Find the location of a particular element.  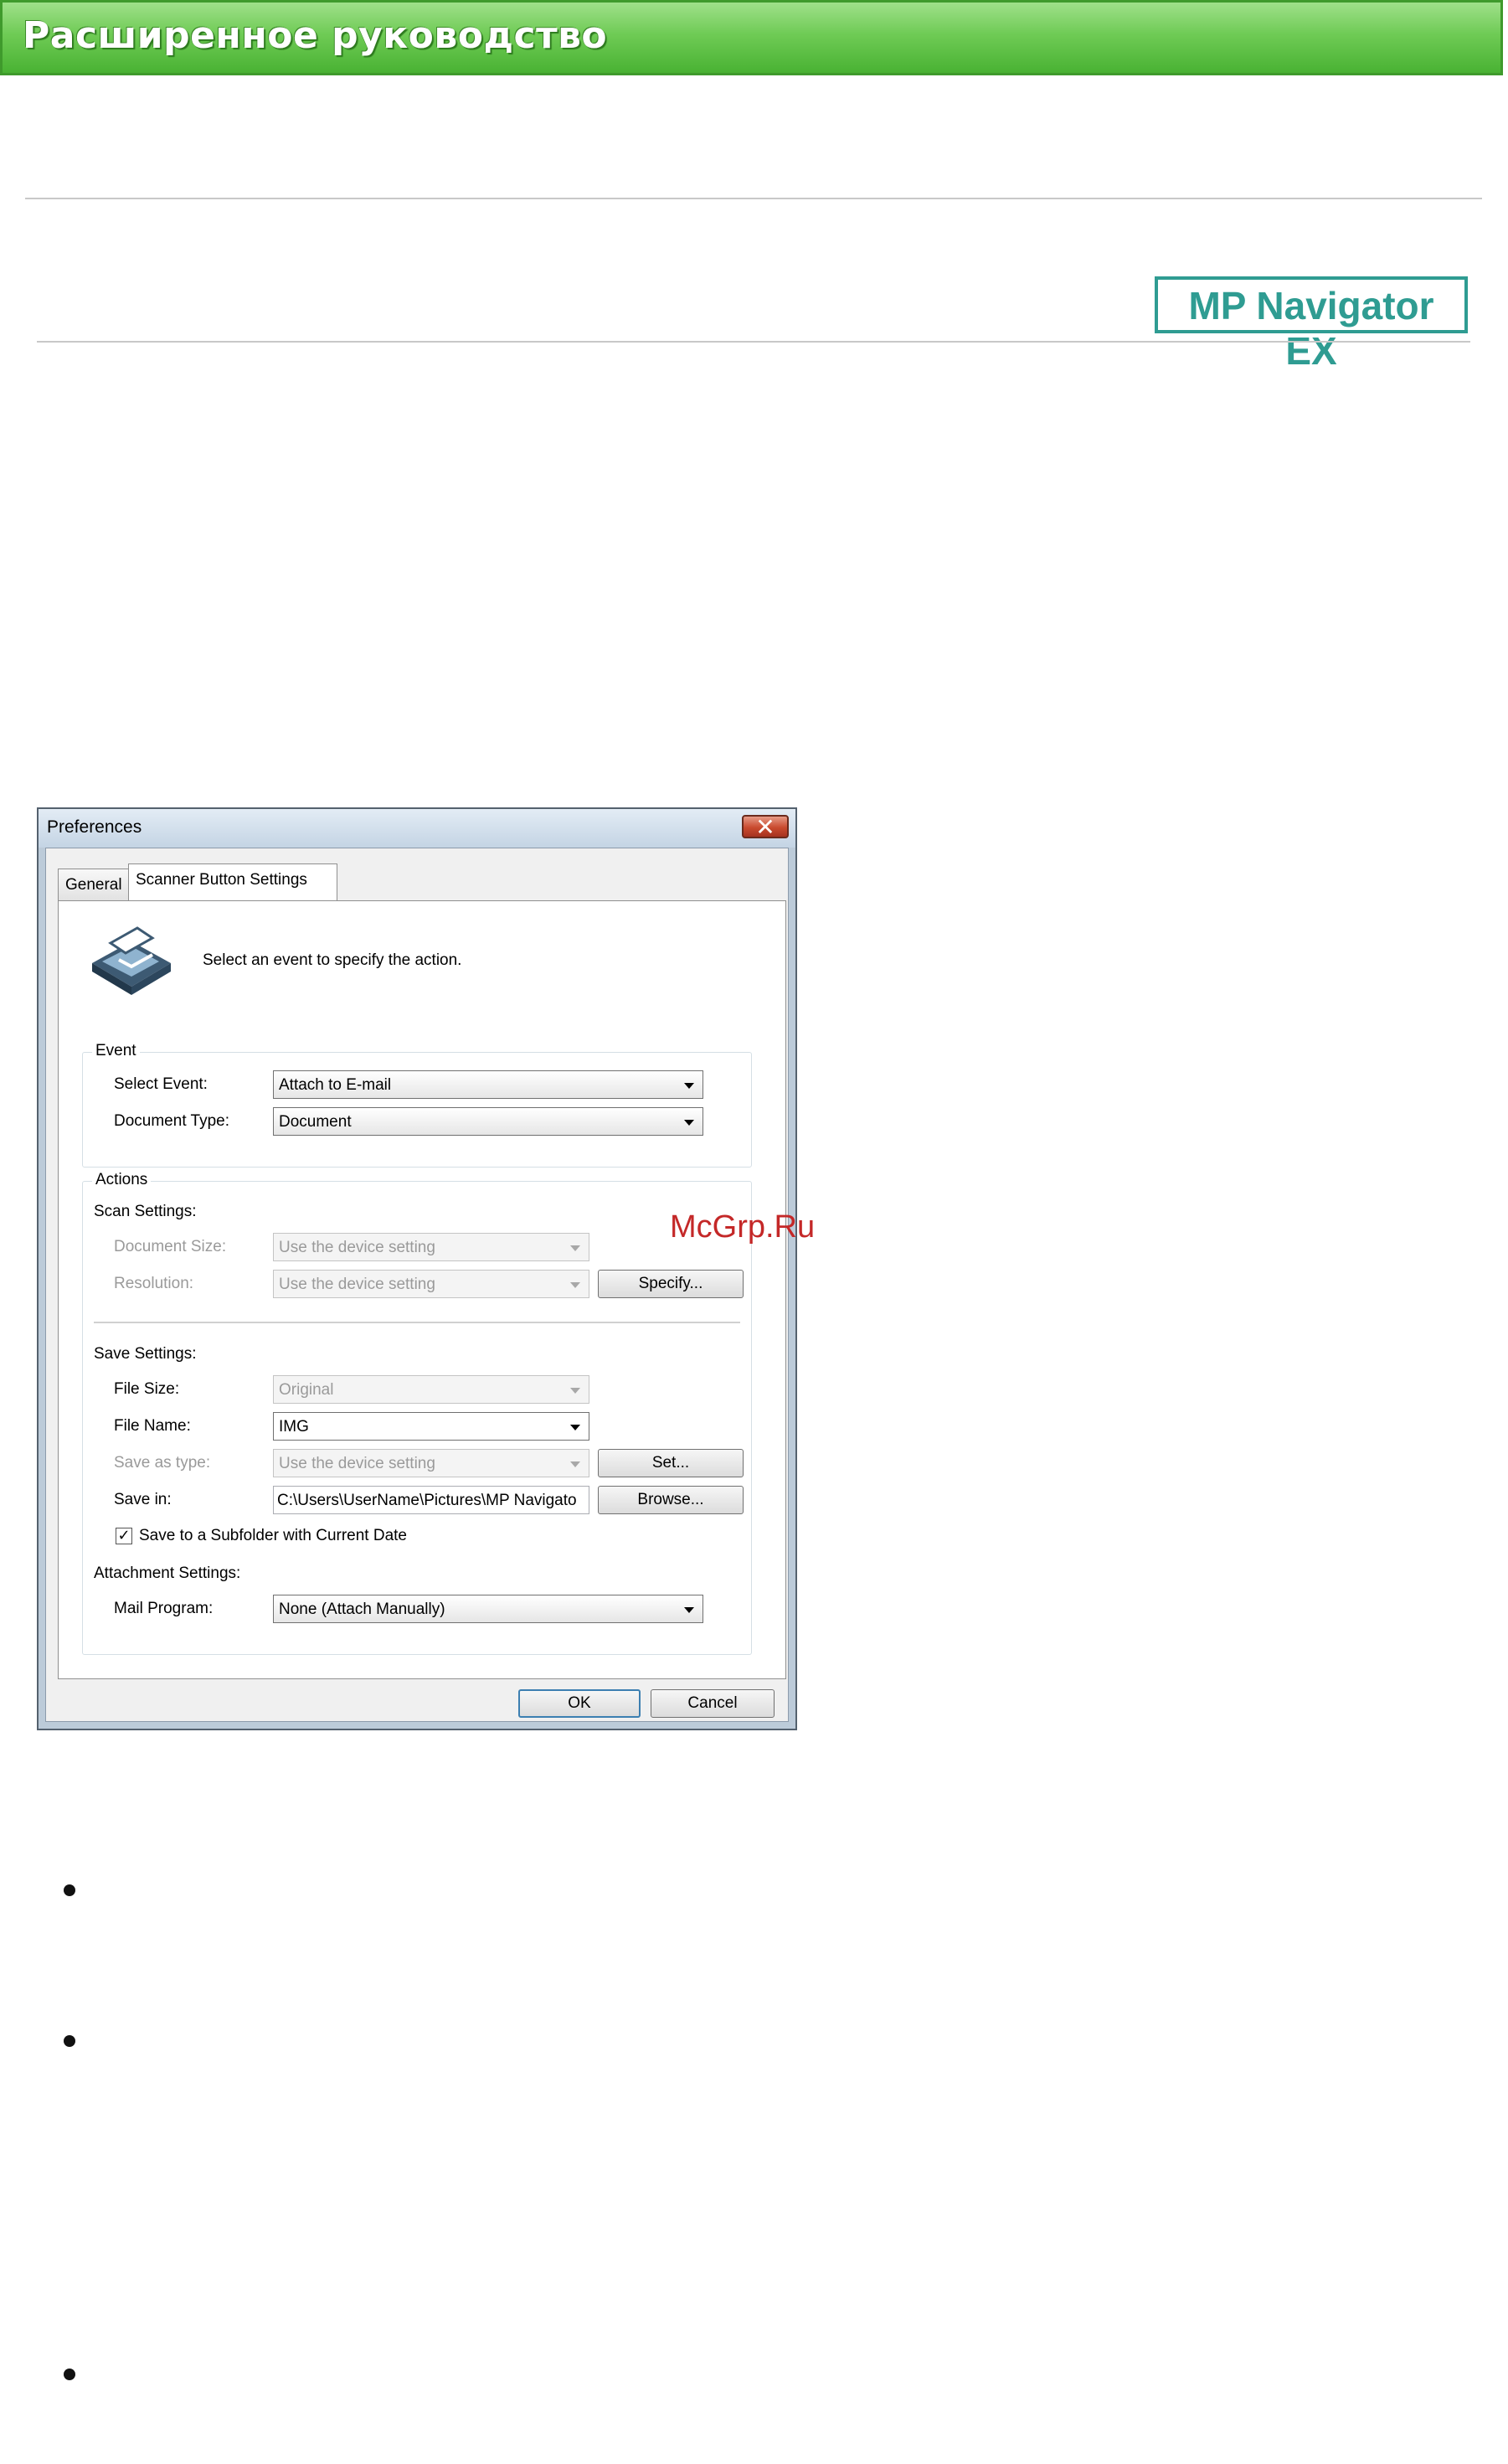

close-button: ✕ is located at coordinates (765, 827).